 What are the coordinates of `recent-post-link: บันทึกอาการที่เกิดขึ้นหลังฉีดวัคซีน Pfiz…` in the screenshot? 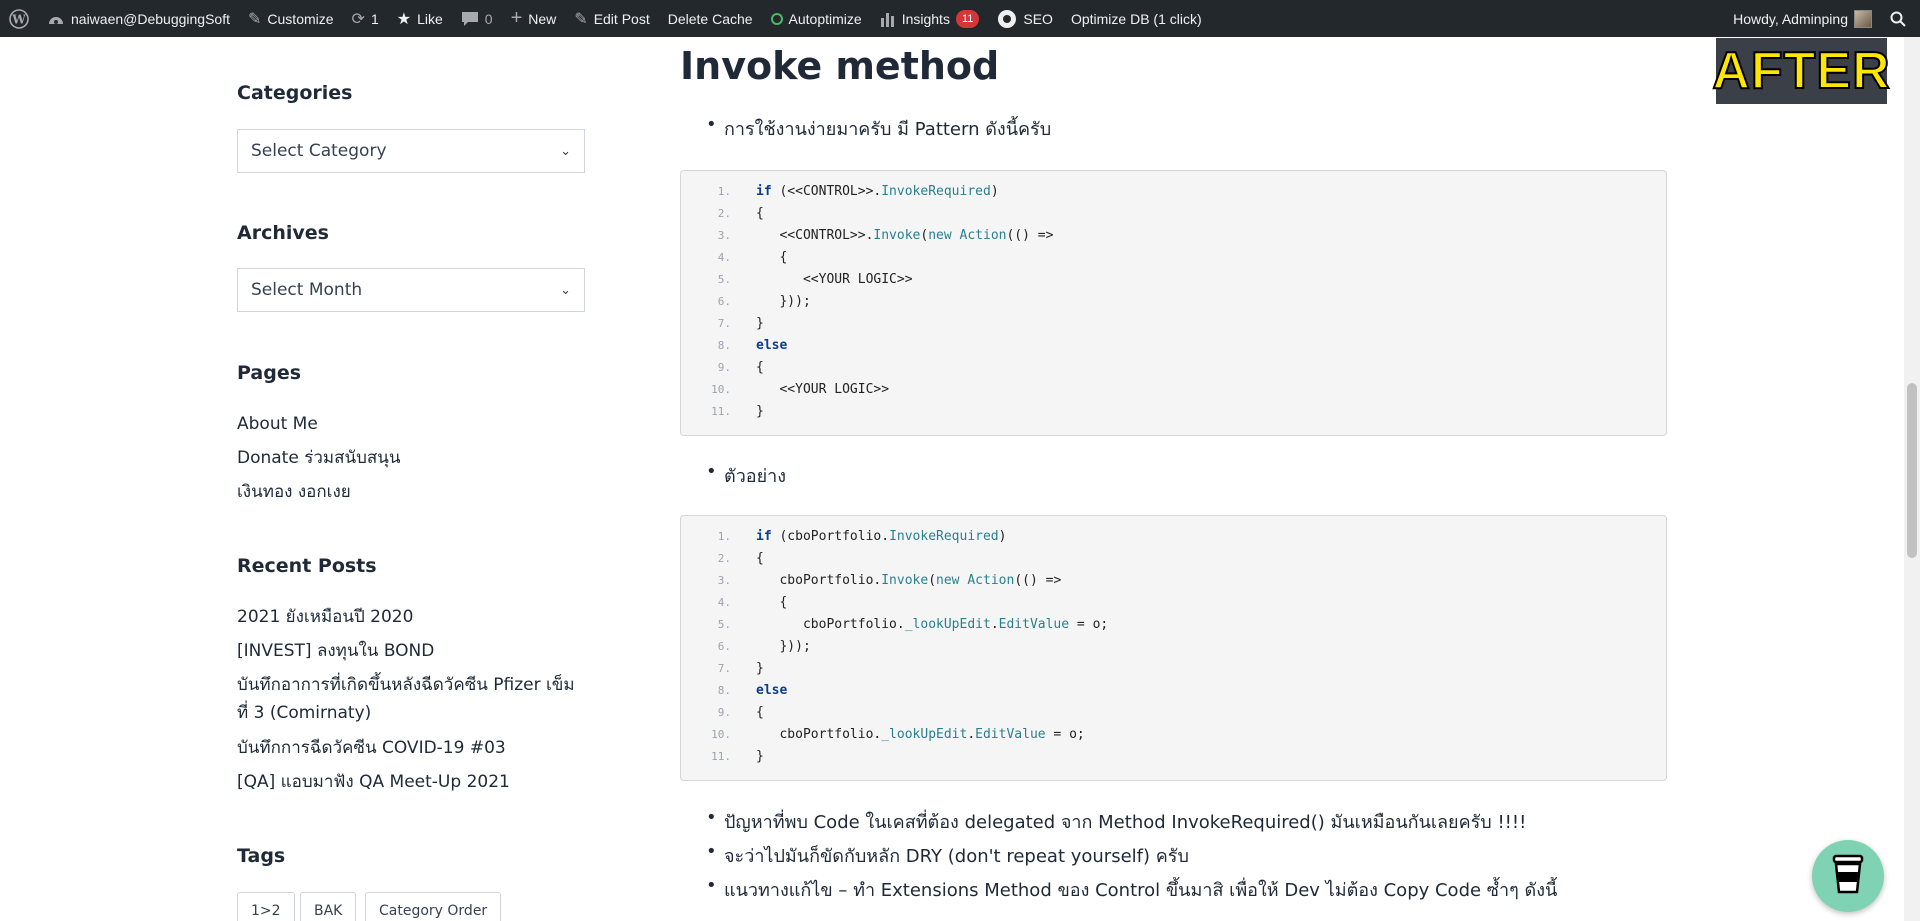 It's located at (411, 699).